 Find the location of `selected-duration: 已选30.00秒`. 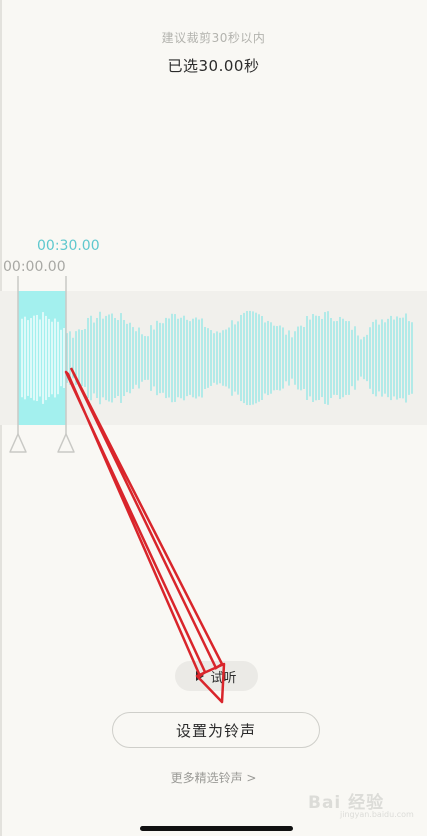

selected-duration: 已选30.00秒 is located at coordinates (213, 66).